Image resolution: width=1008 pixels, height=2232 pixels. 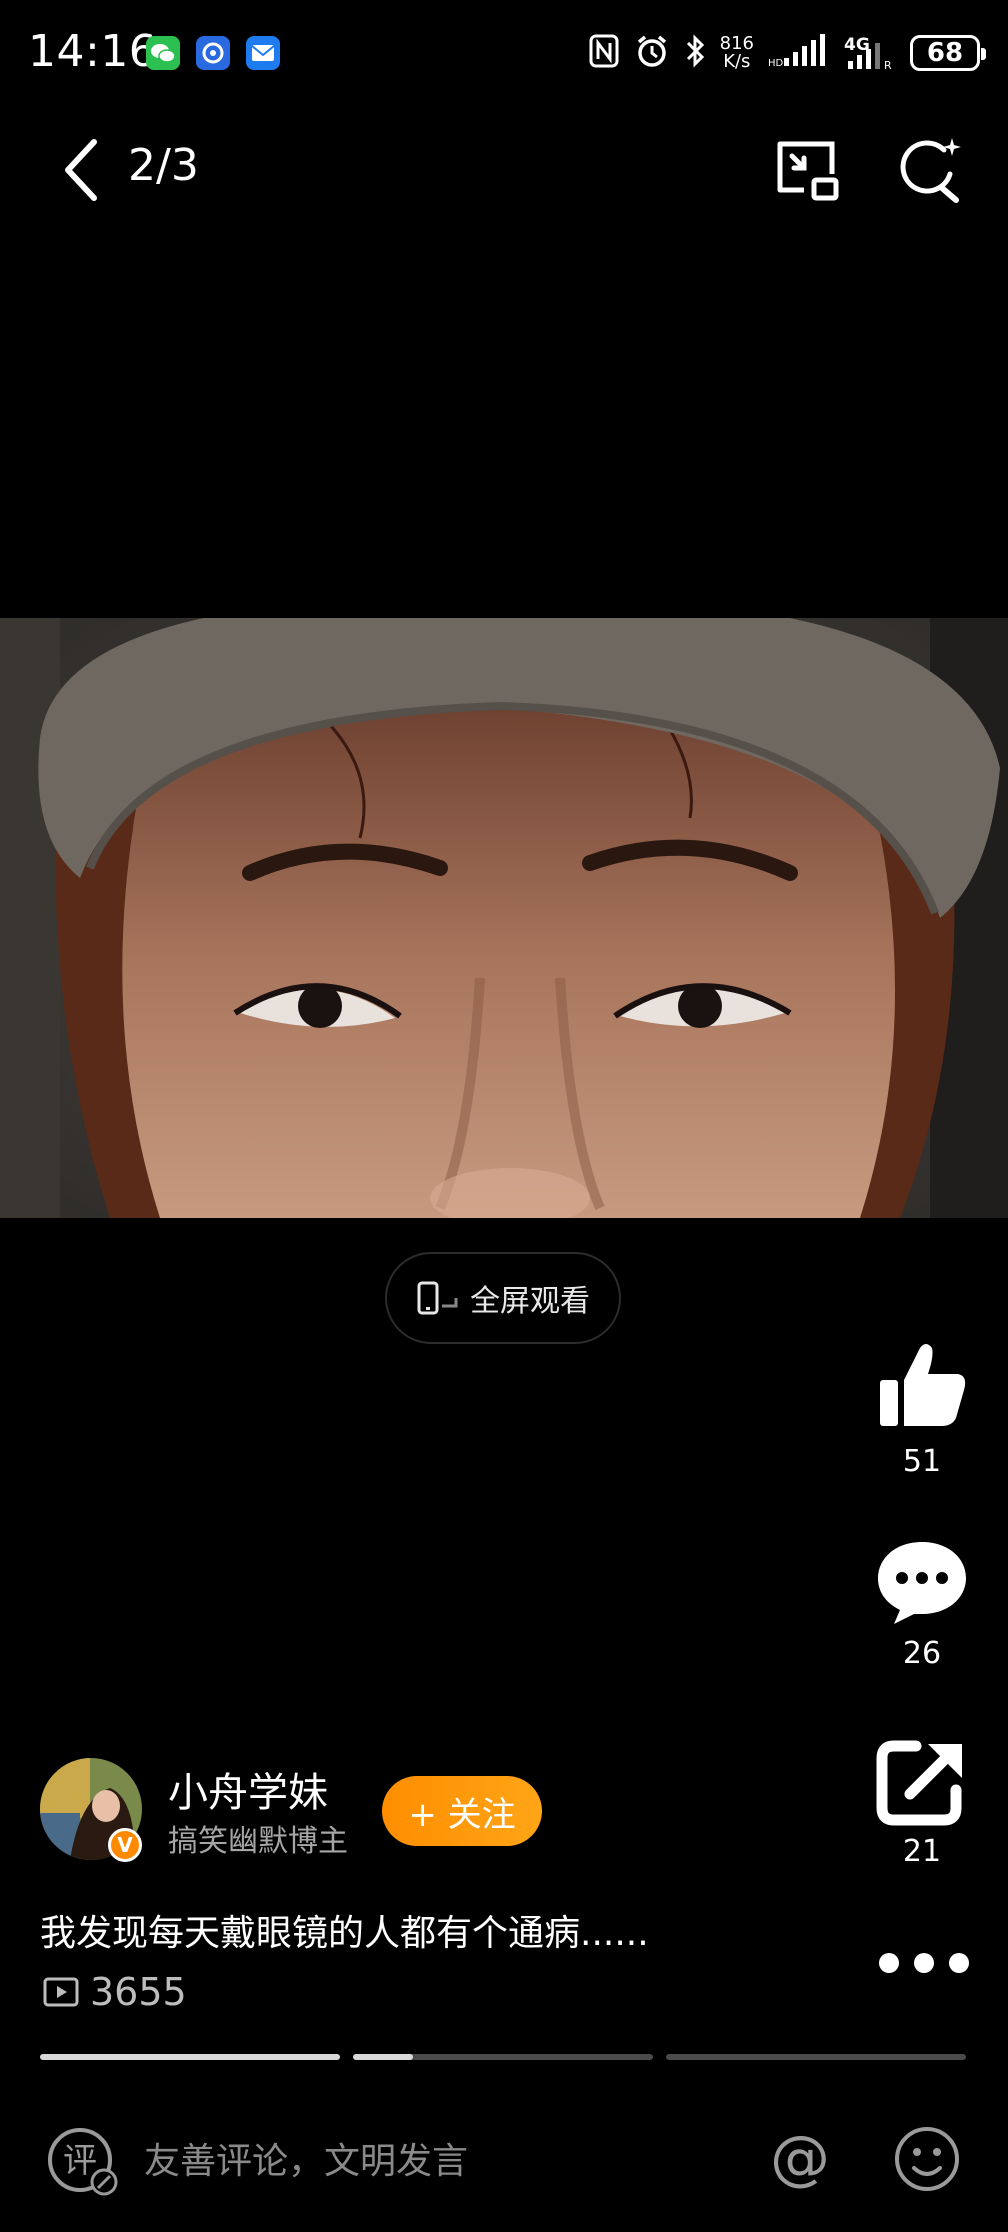 I want to click on status-bar: 14:16 816 K/s HD 4G R 68, so click(x=504, y=55).